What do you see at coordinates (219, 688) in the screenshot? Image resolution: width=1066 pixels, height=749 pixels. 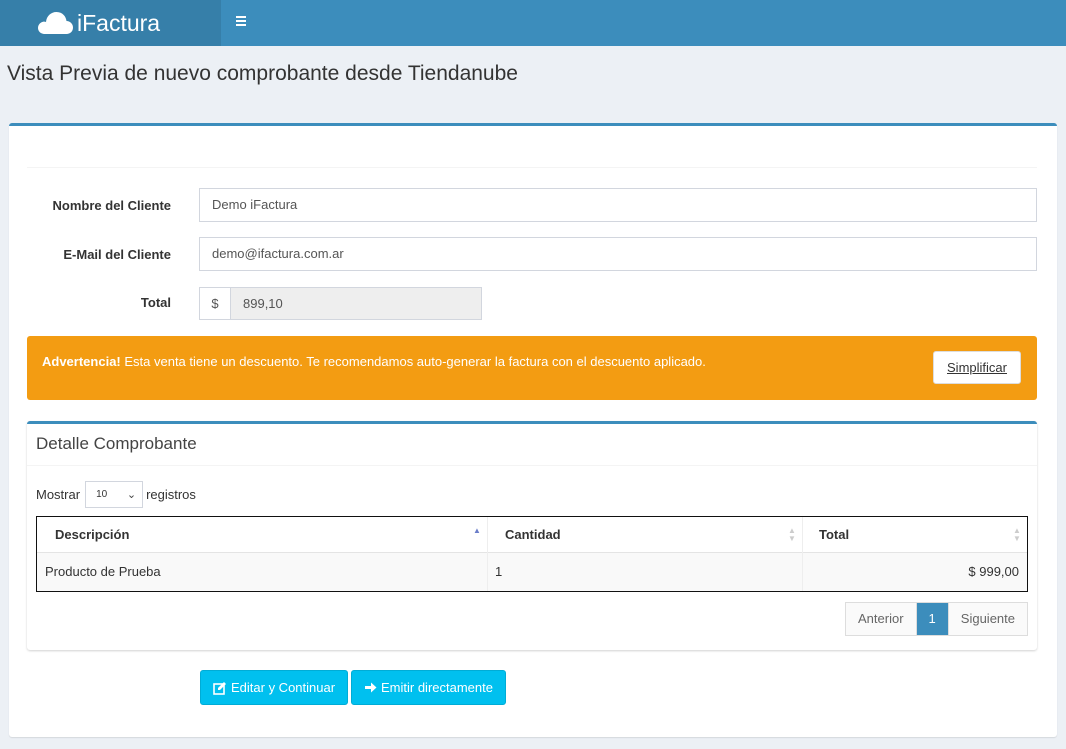 I see `edit-icon` at bounding box center [219, 688].